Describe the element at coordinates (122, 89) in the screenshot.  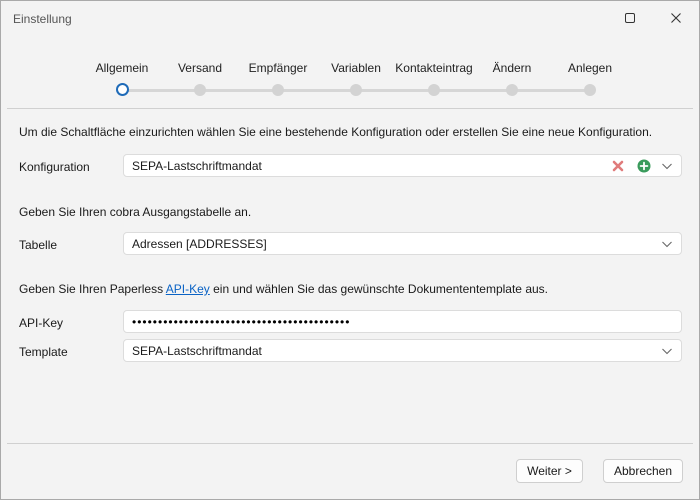
I see `step-dot-active` at that location.